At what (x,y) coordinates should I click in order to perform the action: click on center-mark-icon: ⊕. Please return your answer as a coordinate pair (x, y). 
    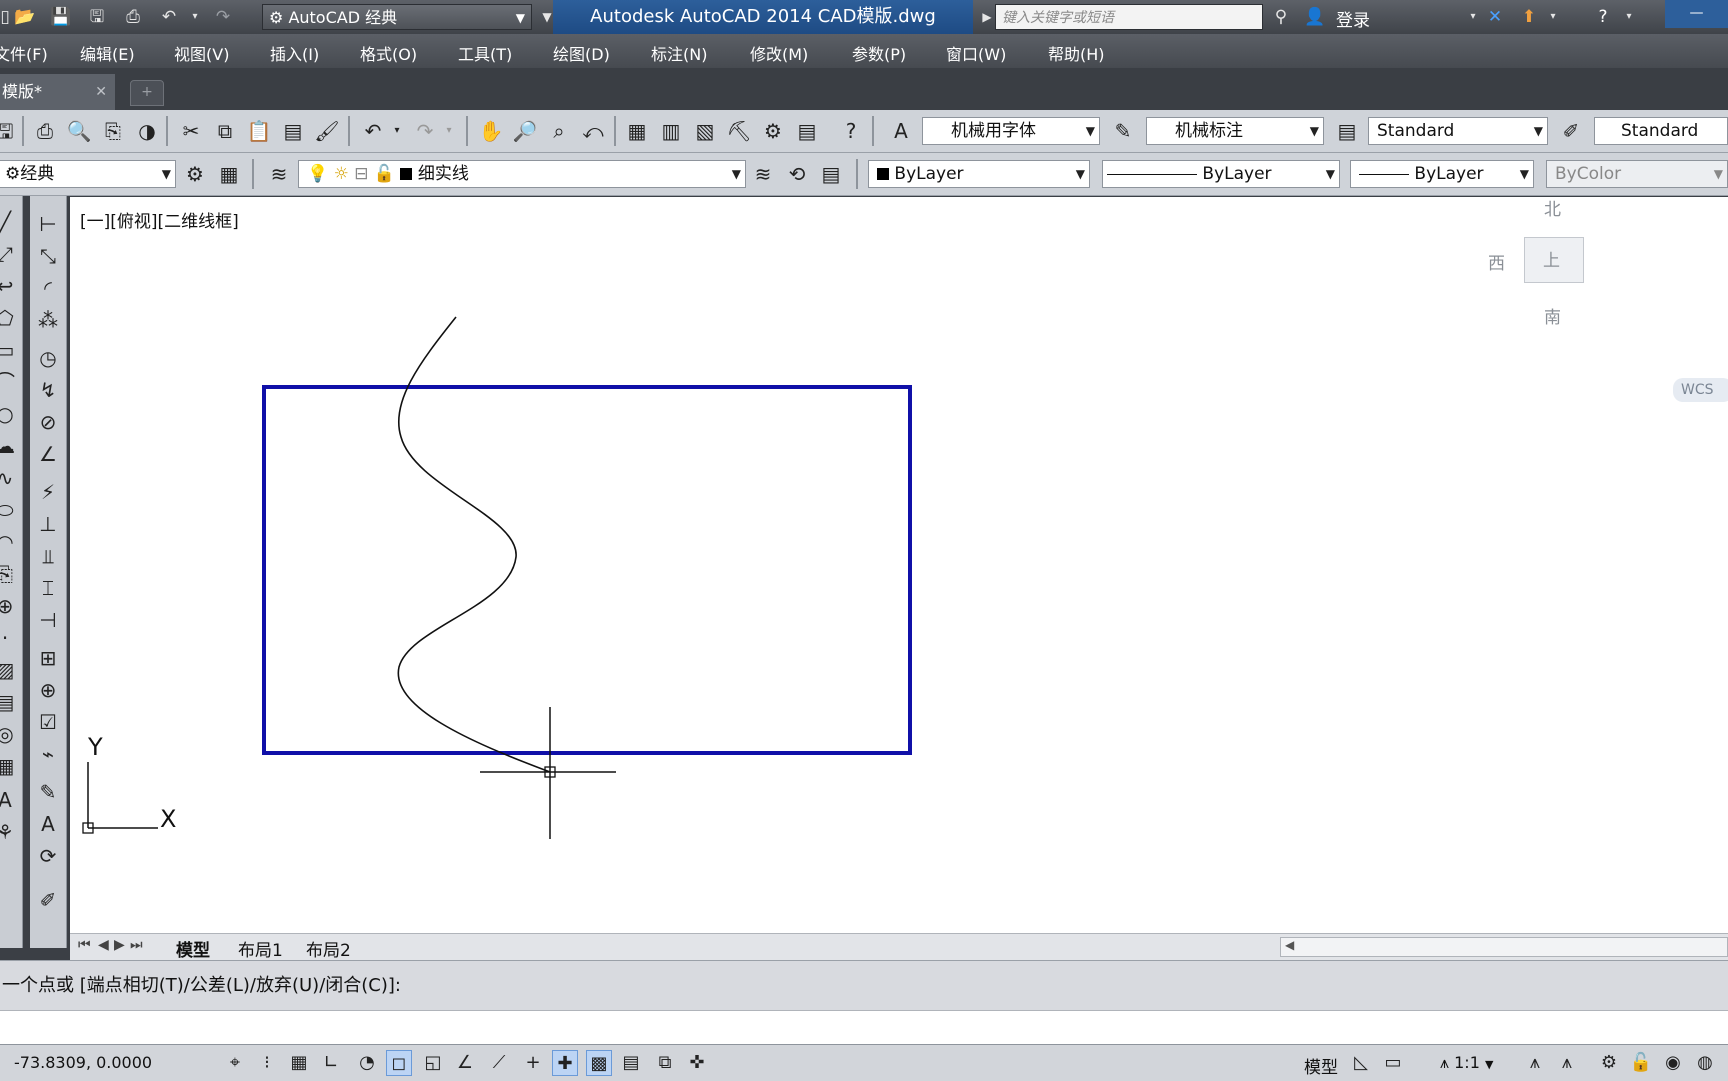
    Looking at the image, I should click on (48, 690).